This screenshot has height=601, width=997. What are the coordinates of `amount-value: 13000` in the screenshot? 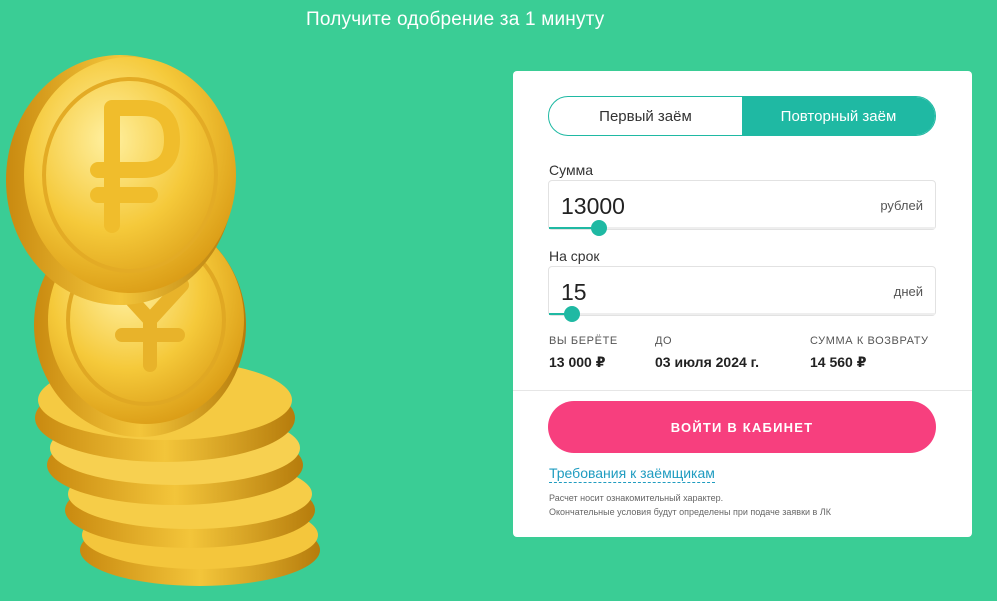 It's located at (593, 206).